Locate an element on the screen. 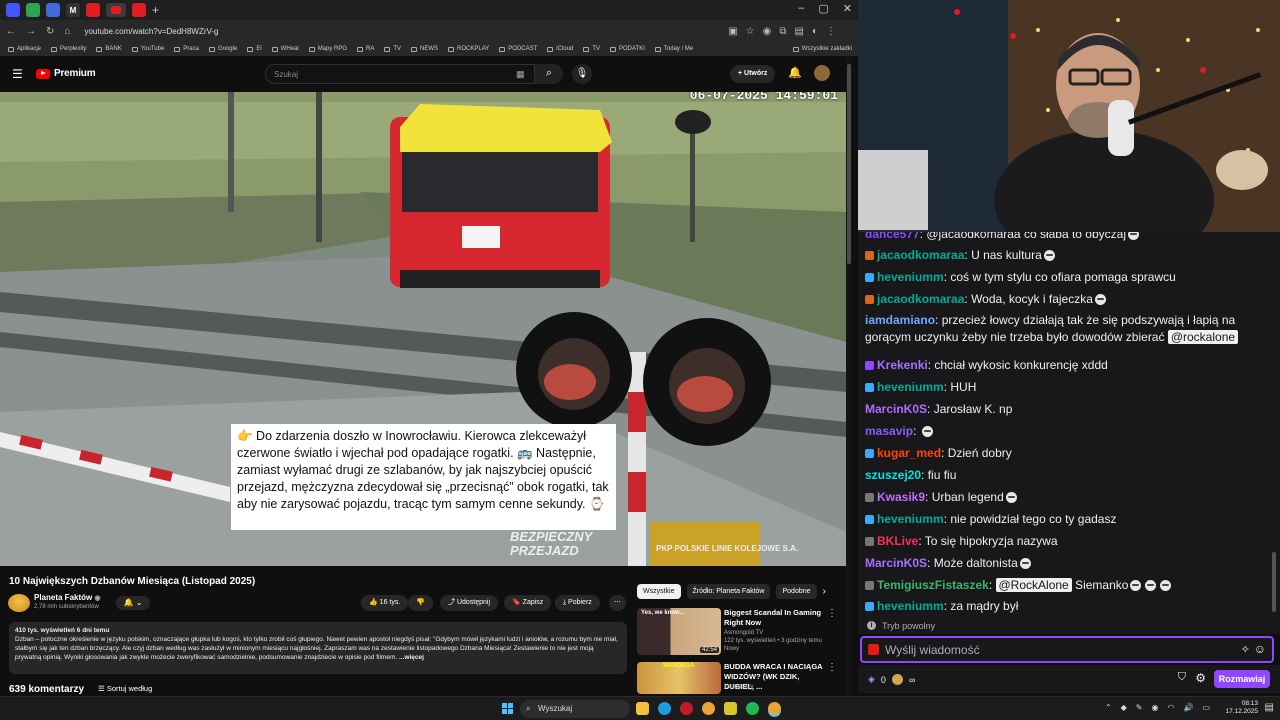 The width and height of the screenshot is (1280, 720). chevron-right-icon: › is located at coordinates (824, 591).